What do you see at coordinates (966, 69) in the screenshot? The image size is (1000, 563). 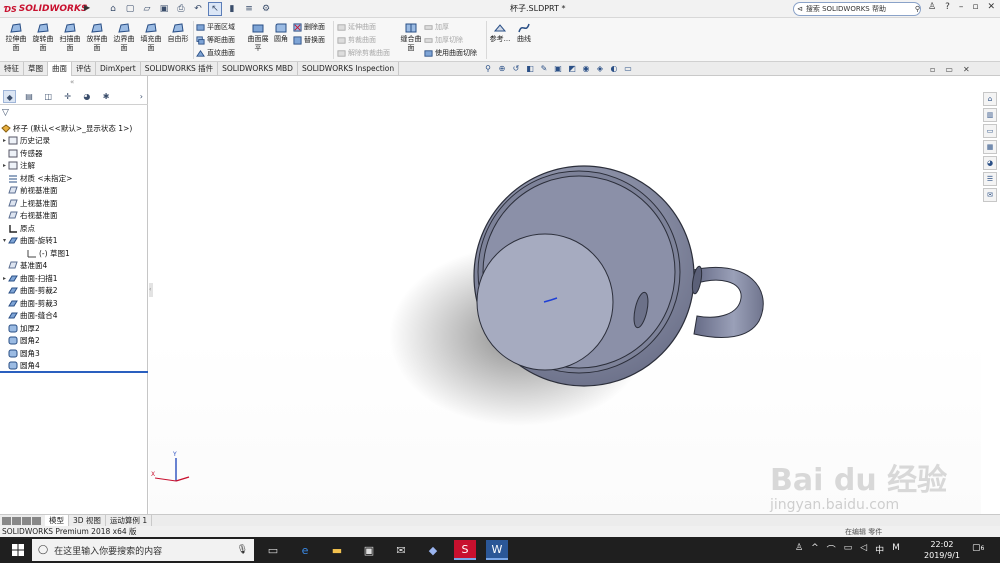 I see `viewport-close-icon: ✕` at bounding box center [966, 69].